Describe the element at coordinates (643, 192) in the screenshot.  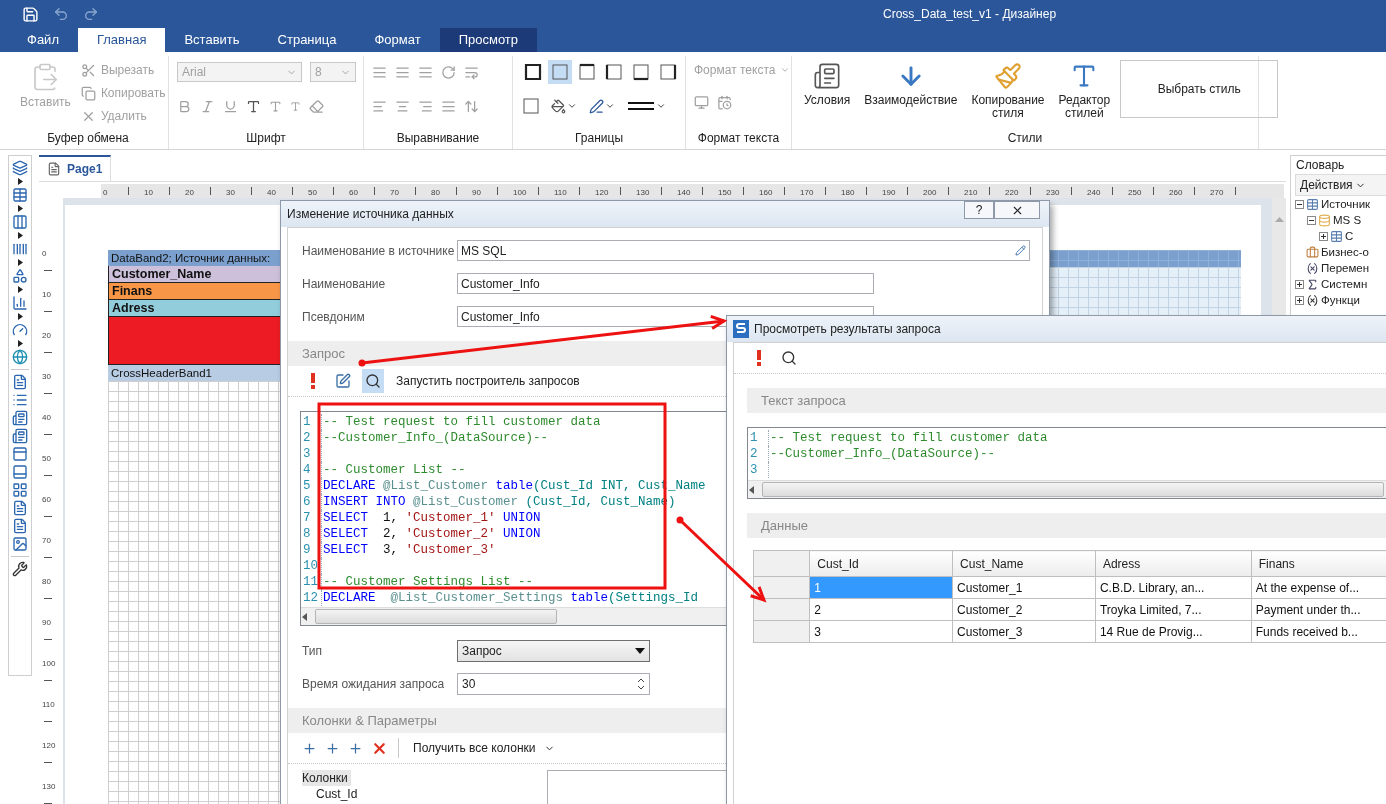
I see `ruler-mark: 130` at that location.